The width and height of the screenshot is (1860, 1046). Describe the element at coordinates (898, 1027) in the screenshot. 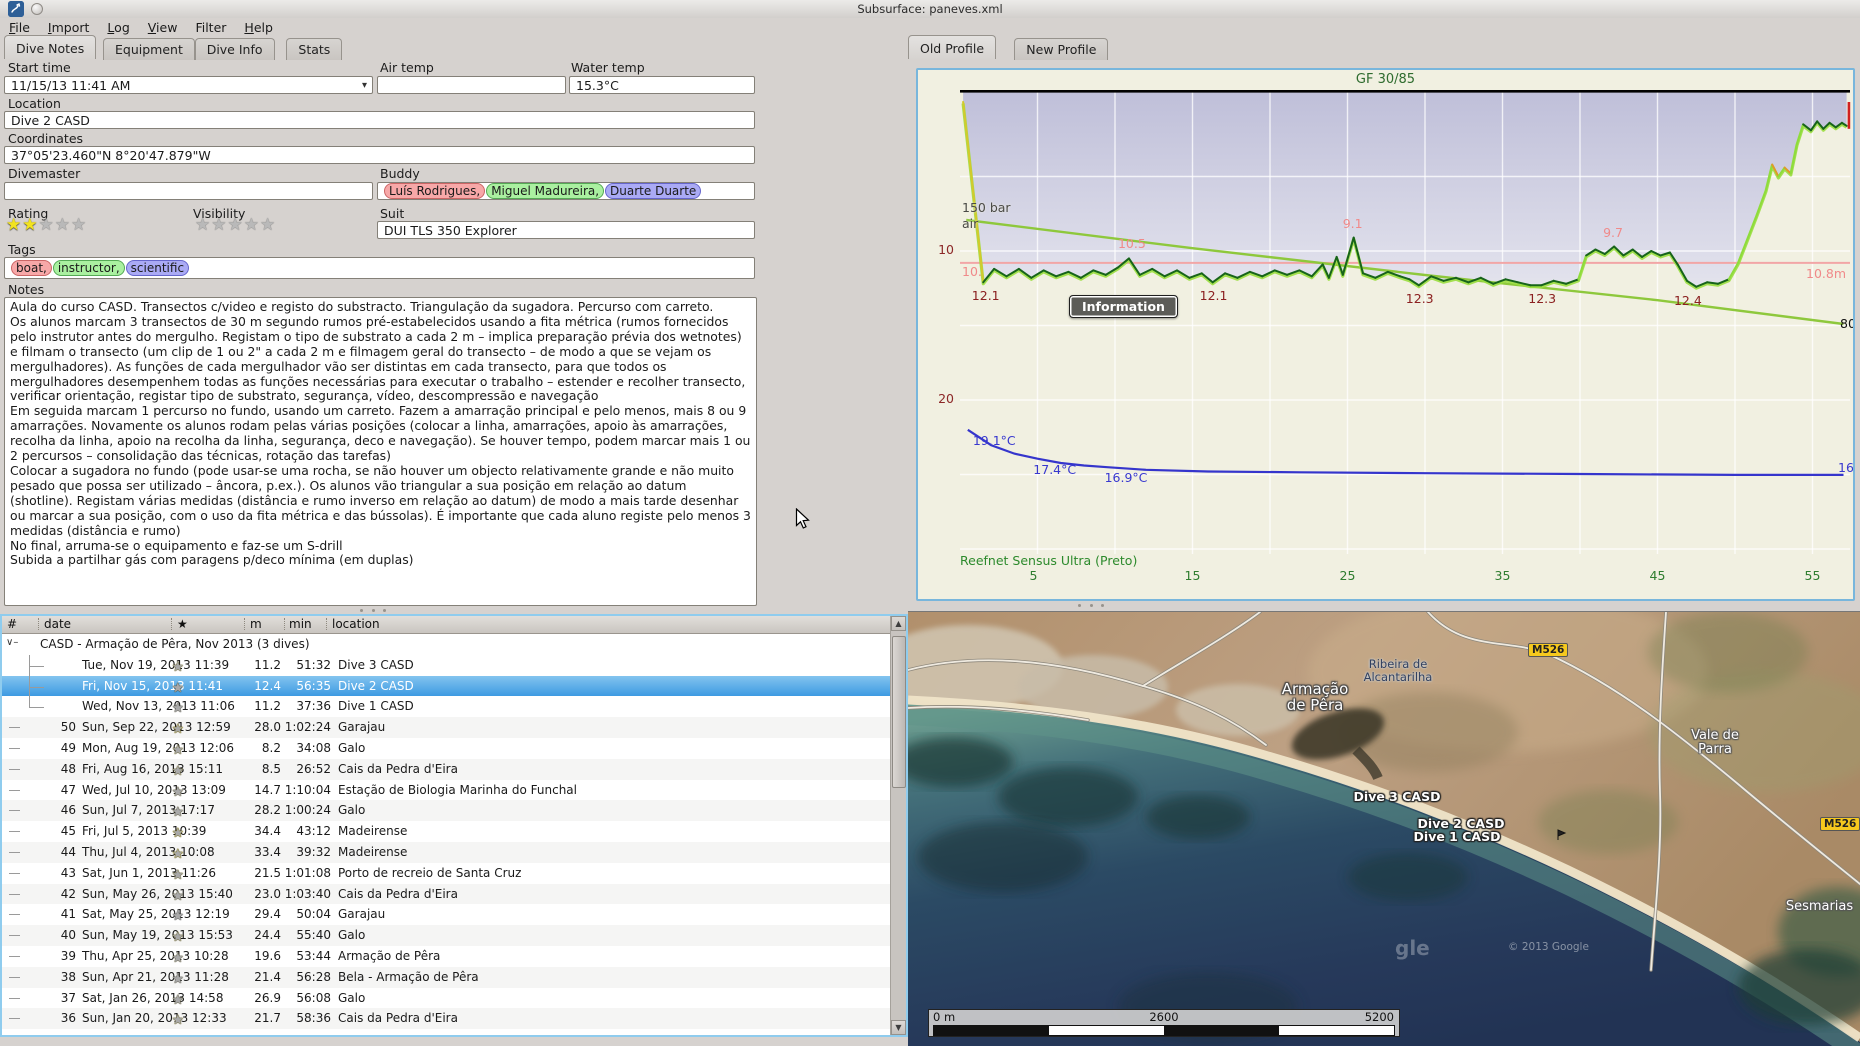

I see `scroll-down-button: ▼` at that location.